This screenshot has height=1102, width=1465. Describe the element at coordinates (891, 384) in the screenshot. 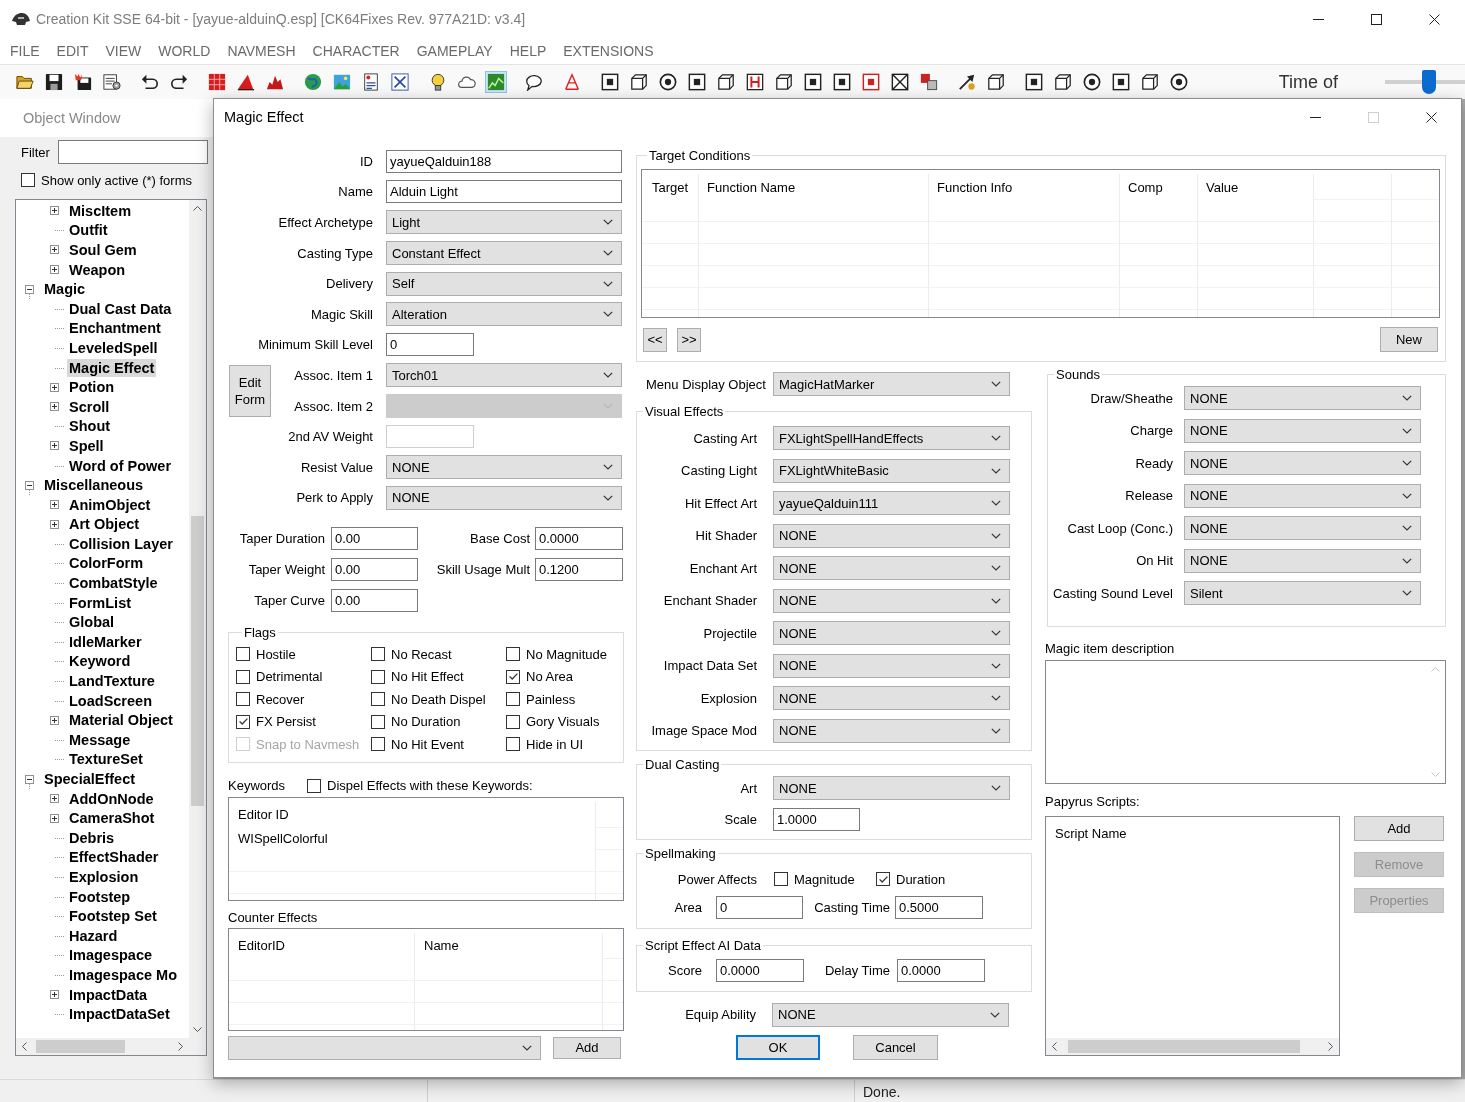

I see `dropdown: MagicHatMarker` at that location.